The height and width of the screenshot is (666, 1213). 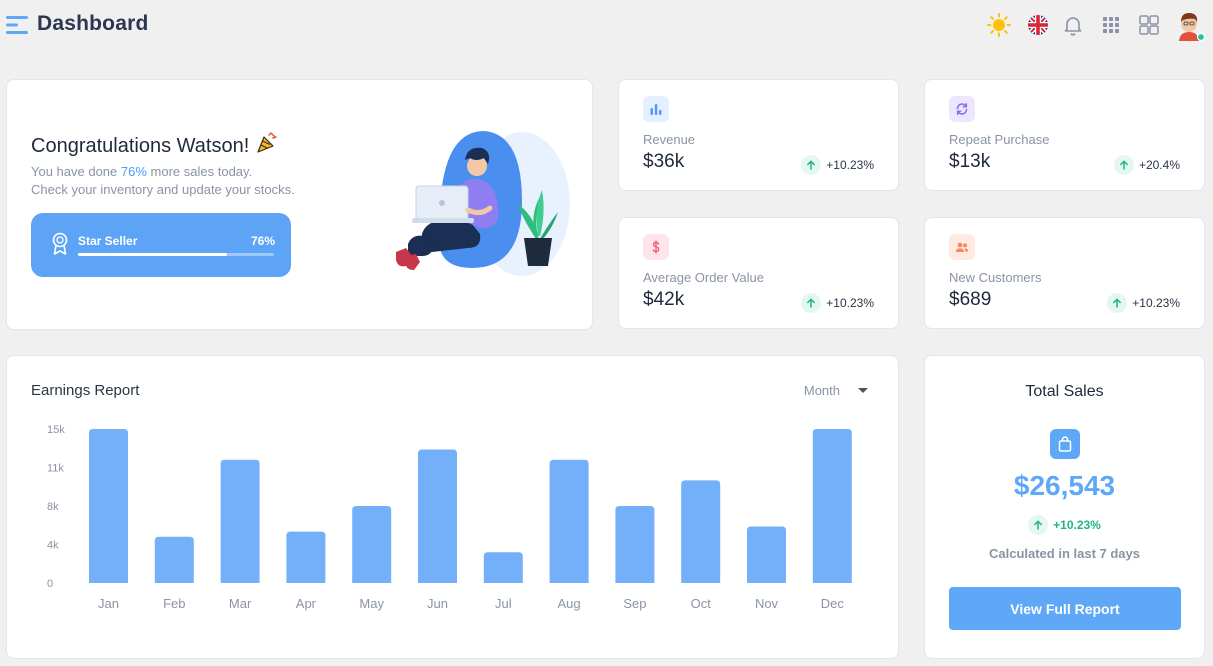 I want to click on x-tick-label: Sep, so click(x=634, y=603).